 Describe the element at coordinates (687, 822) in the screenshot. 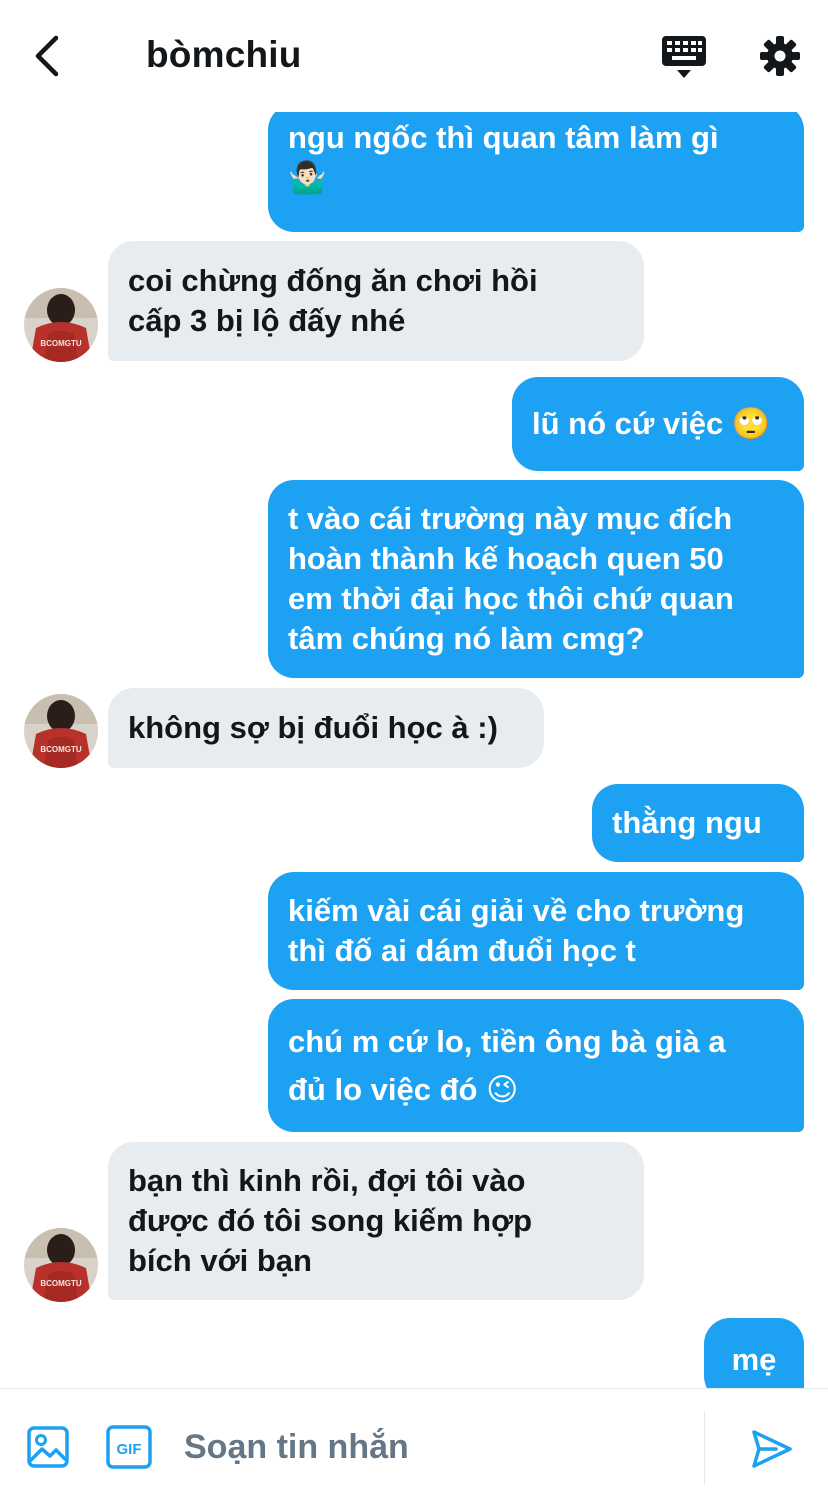

I see `message-text: thằng ngu` at that location.